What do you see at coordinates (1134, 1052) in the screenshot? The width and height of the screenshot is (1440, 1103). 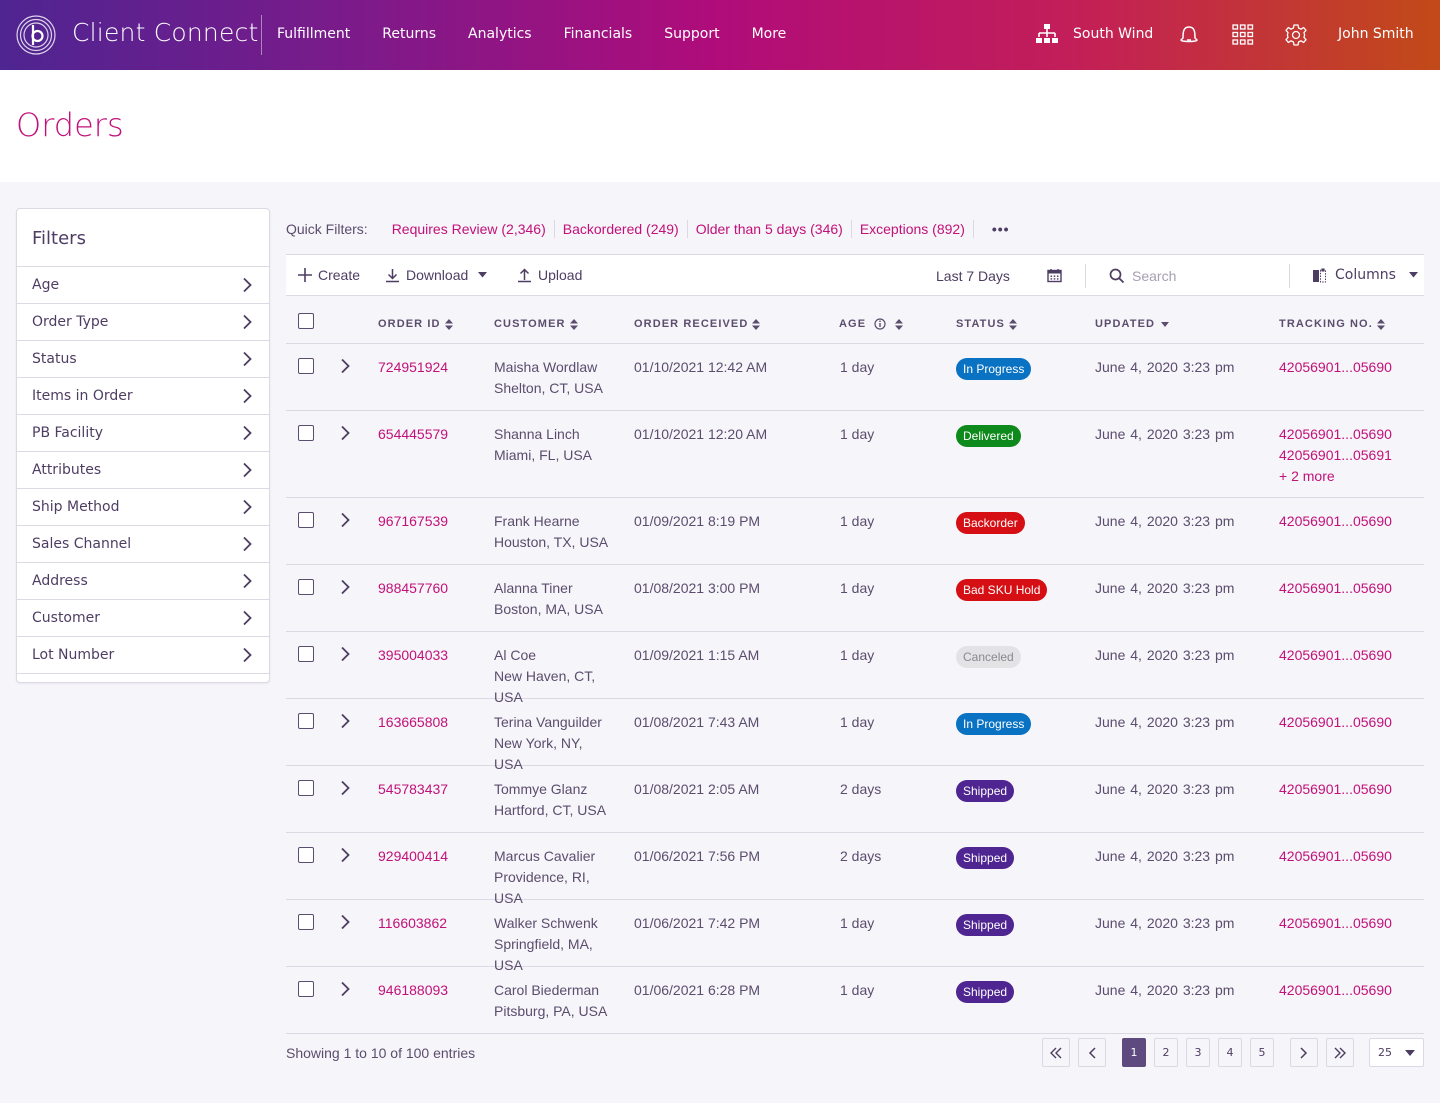 I see `page-button-1: 1` at bounding box center [1134, 1052].